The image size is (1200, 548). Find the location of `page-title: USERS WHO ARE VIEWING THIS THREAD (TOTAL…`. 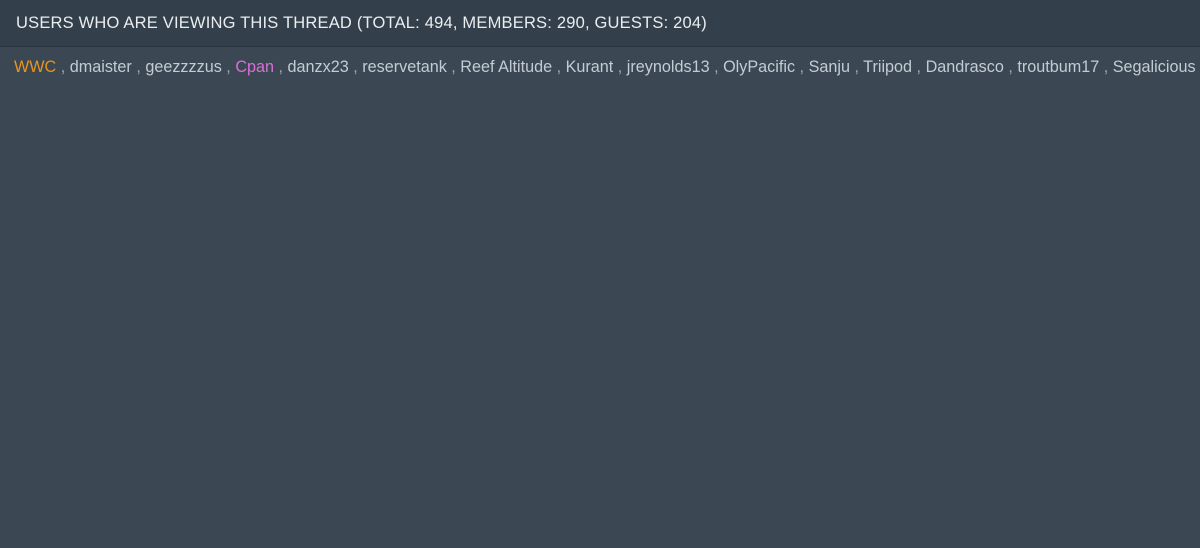

page-title: USERS WHO ARE VIEWING THIS THREAD (TOTAL… is located at coordinates (361, 23).